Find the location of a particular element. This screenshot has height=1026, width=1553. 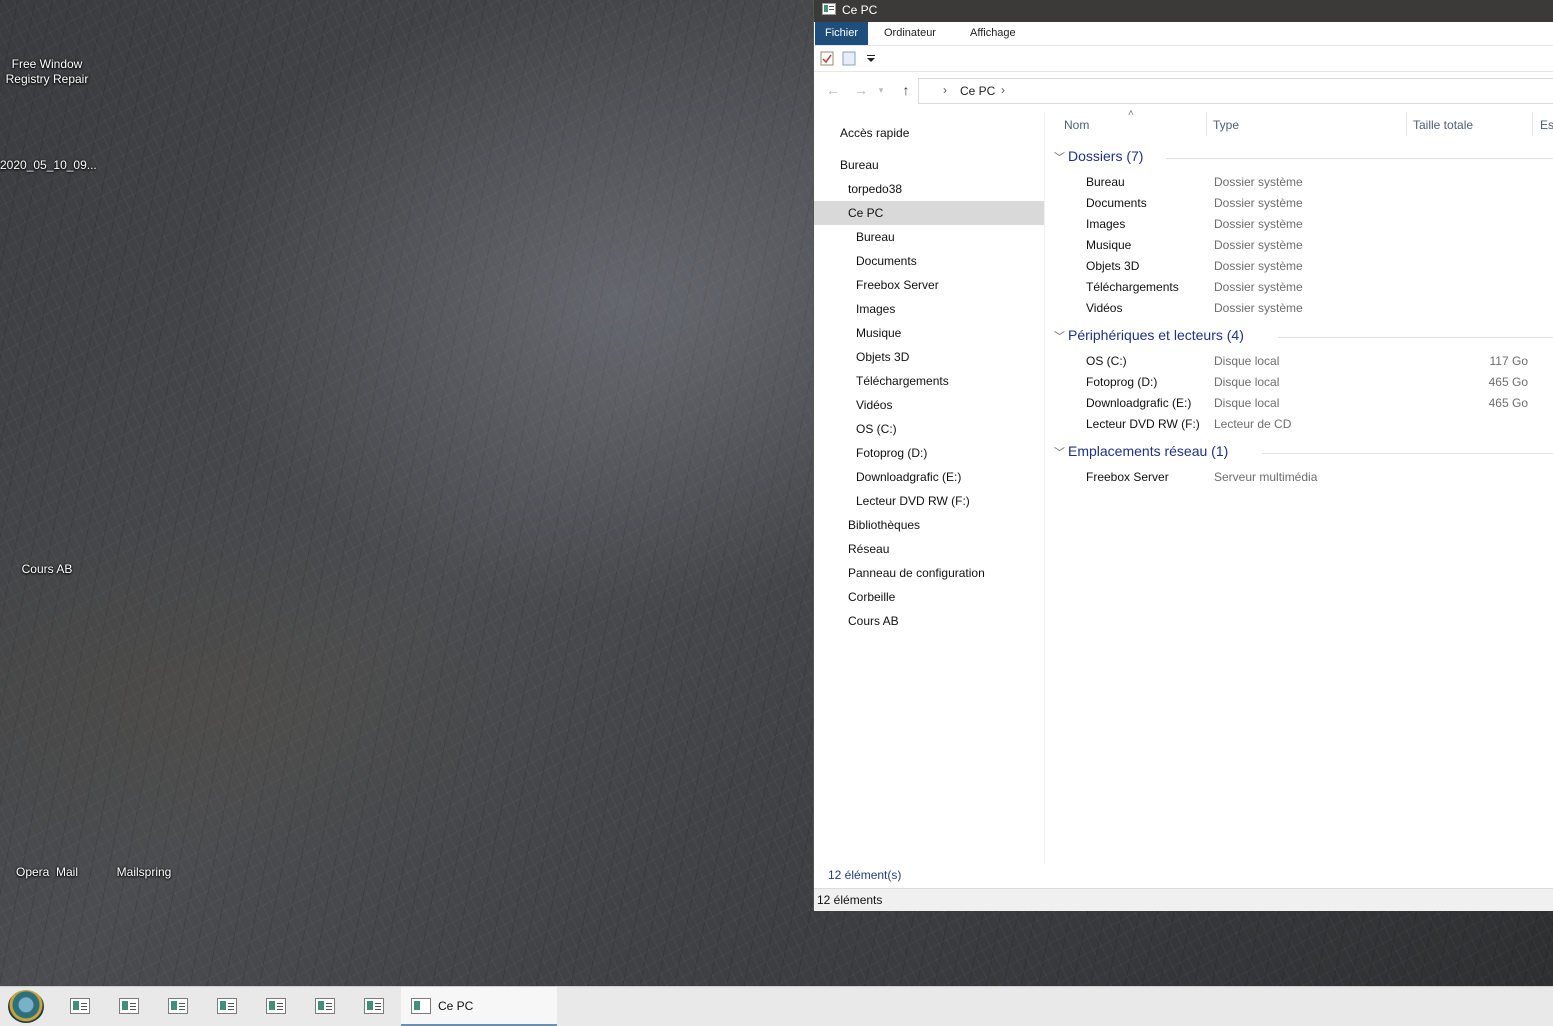

sort-ascending-icon: ˄ is located at coordinates (1131, 113).